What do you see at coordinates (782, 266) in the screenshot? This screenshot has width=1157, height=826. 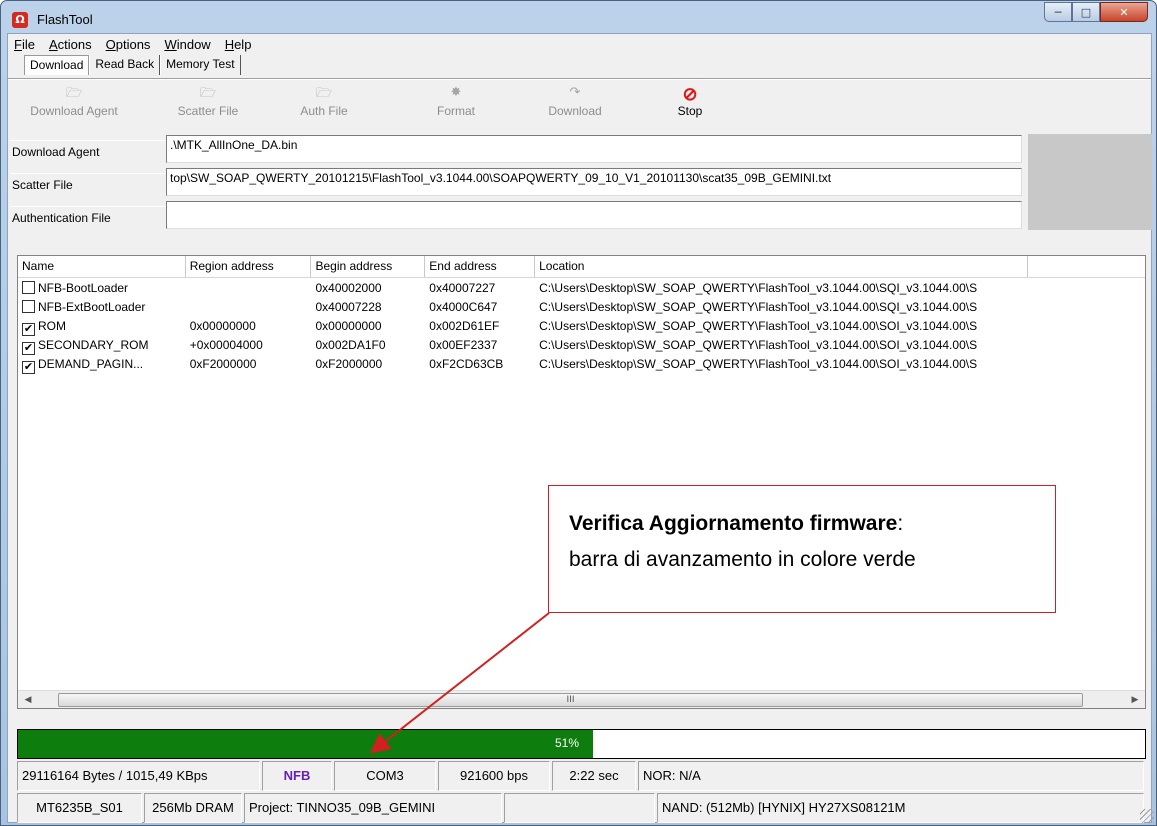 I see `column-header-location: Location` at bounding box center [782, 266].